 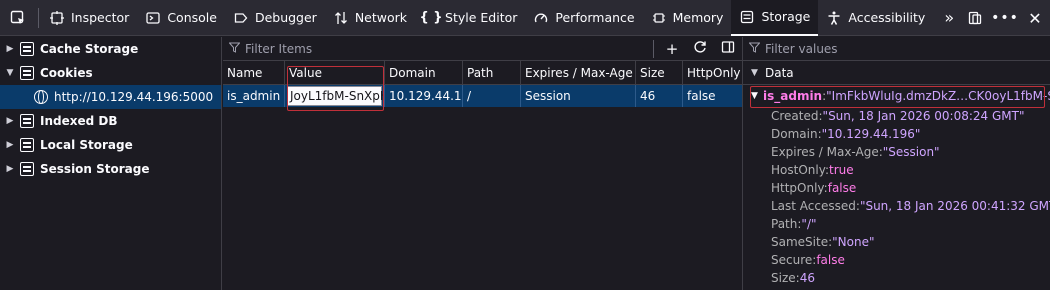 I want to click on tab-label: Memory, so click(x=698, y=17).